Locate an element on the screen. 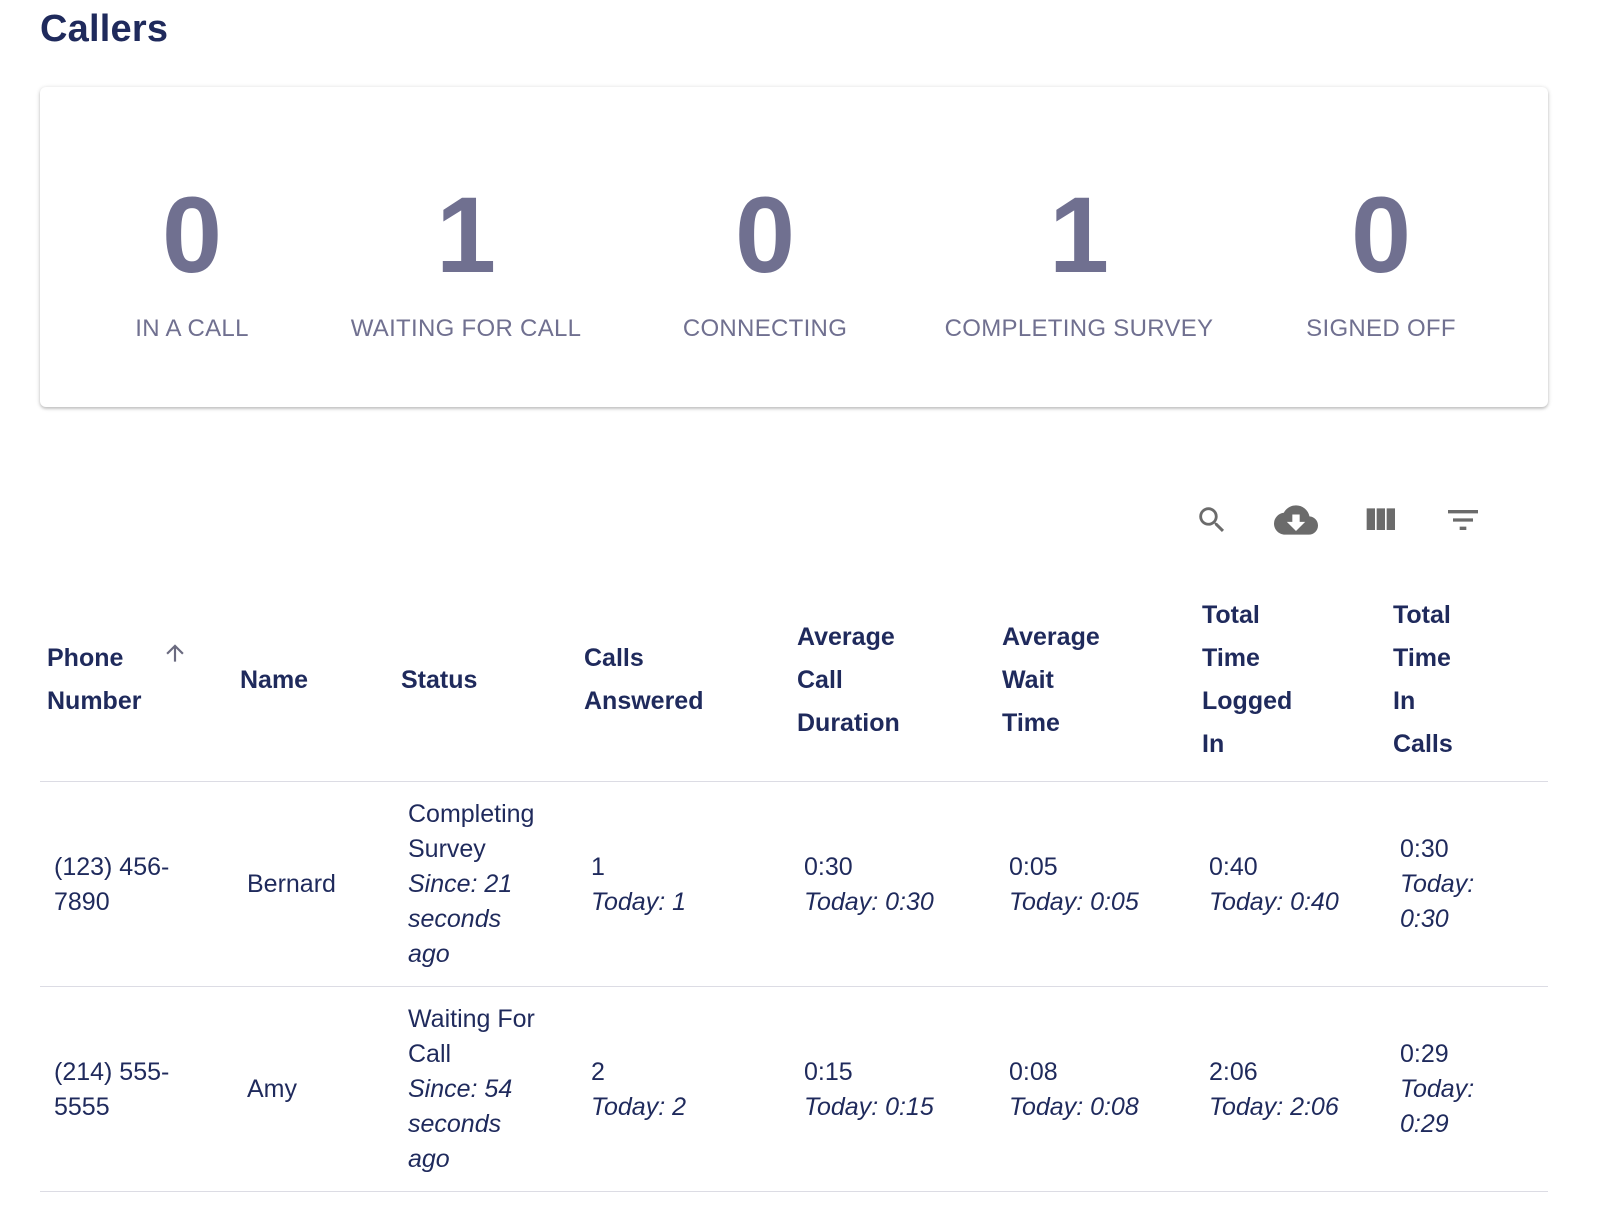 This screenshot has width=1600, height=1214. cell-phone-number: (214) 555- 5555 is located at coordinates (144, 1089).